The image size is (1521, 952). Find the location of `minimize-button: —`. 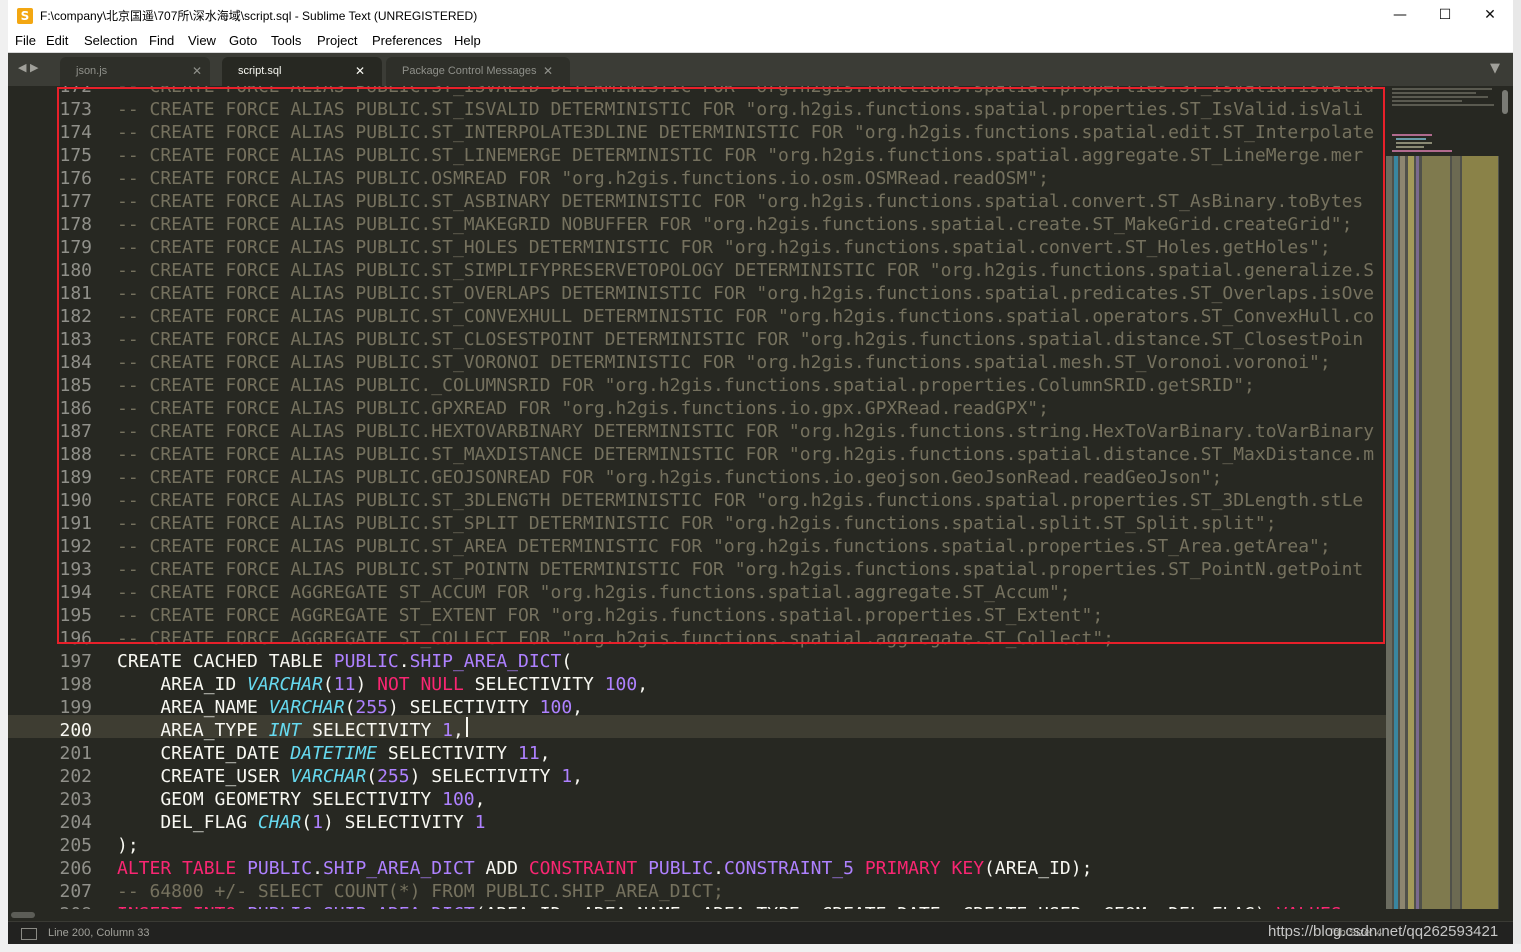

minimize-button: — is located at coordinates (1400, 15).